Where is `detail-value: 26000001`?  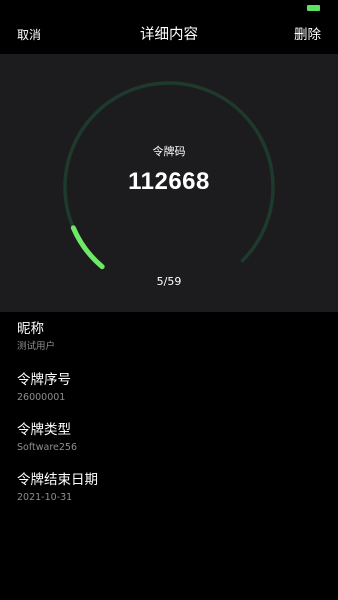 detail-value: 26000001 is located at coordinates (41, 397).